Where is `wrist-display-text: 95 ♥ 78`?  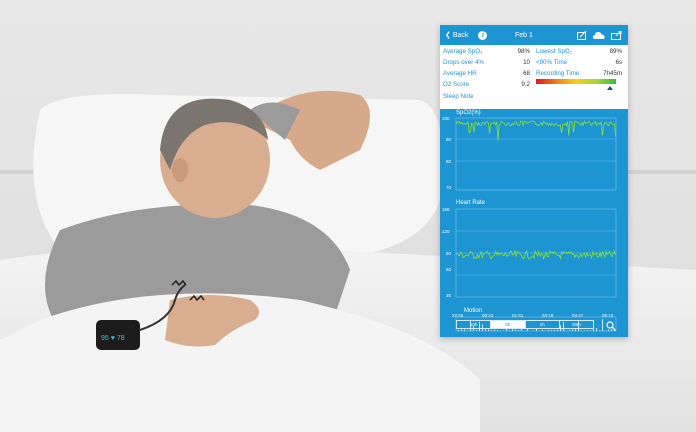 wrist-display-text: 95 ♥ 78 is located at coordinates (113, 338).